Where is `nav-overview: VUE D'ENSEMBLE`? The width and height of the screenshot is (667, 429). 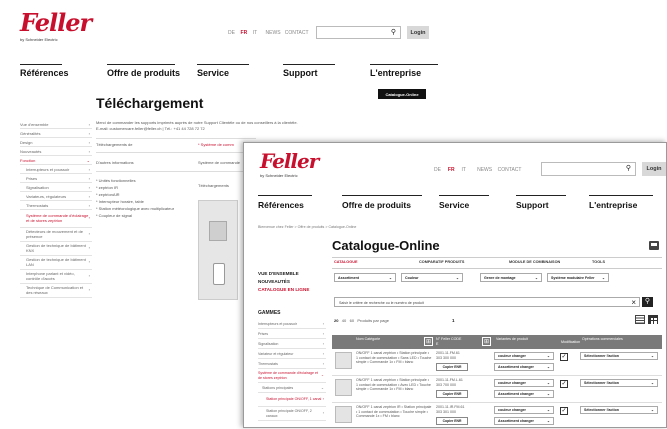
nav-overview: VUE D'ENSEMBLE is located at coordinates (292, 273).